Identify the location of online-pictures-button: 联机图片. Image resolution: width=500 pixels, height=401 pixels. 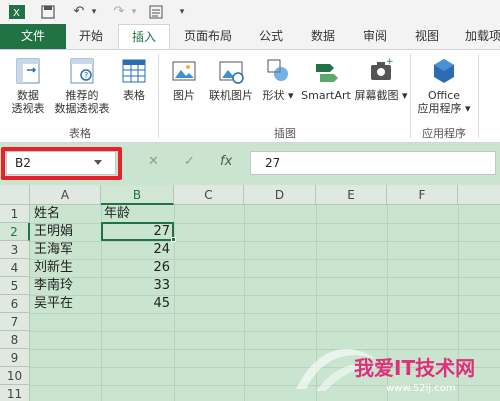
(231, 79).